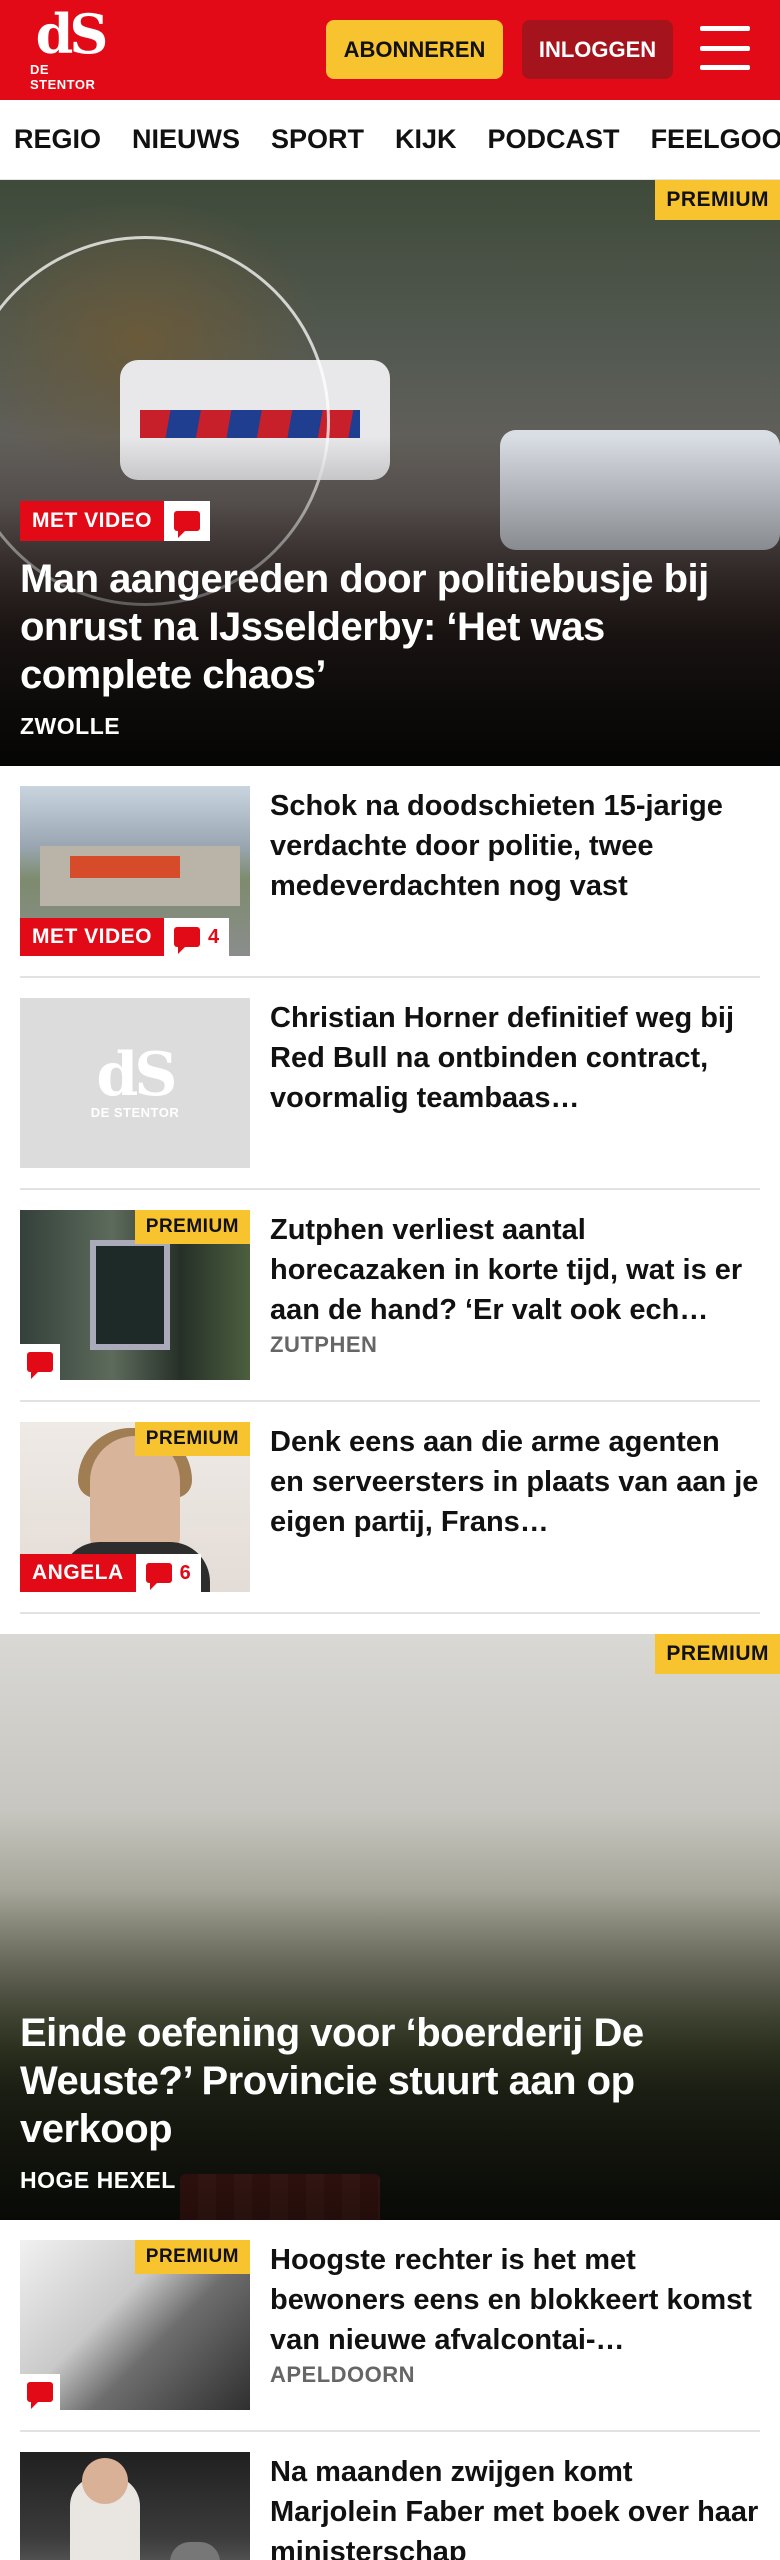 The height and width of the screenshot is (2560, 780). What do you see at coordinates (186, 139) in the screenshot?
I see `nav-item-nieuws: NIEUWS` at bounding box center [186, 139].